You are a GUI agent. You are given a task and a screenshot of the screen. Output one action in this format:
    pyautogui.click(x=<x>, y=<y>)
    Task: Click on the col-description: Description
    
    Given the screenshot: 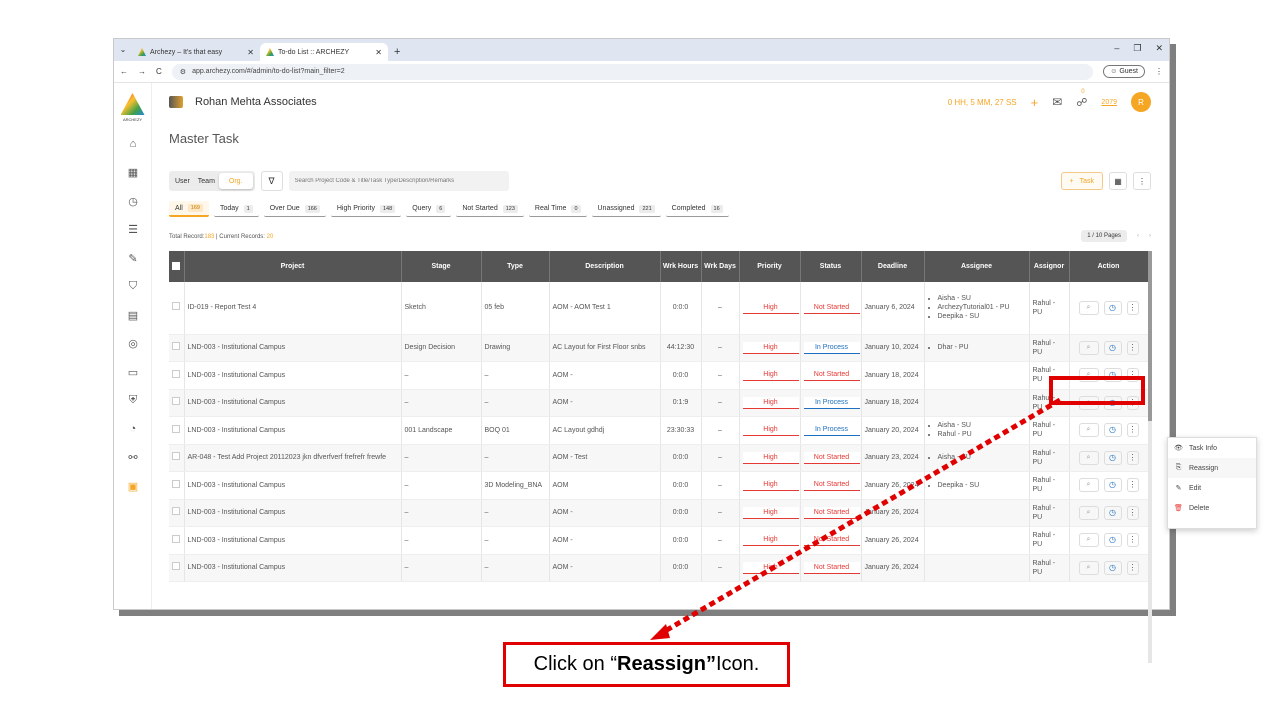 What is the action you would take?
    pyautogui.click(x=605, y=266)
    